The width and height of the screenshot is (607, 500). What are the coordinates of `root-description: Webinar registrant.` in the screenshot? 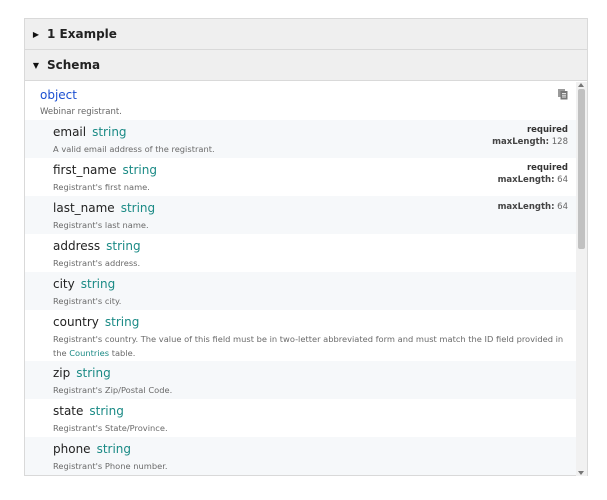 It's located at (81, 112).